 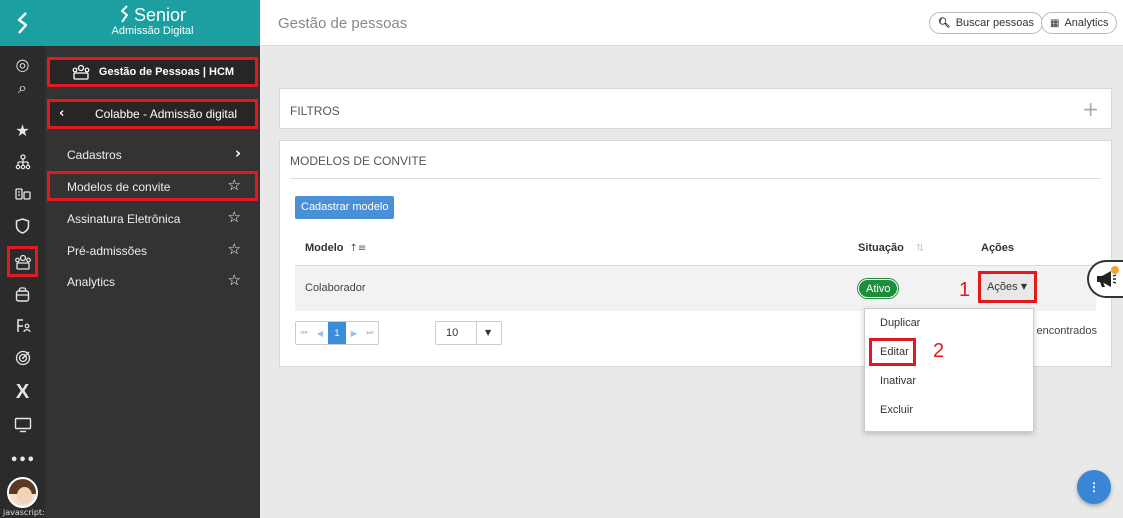 What do you see at coordinates (345, 207) in the screenshot?
I see `add-model-button: Cadastrar modelo` at bounding box center [345, 207].